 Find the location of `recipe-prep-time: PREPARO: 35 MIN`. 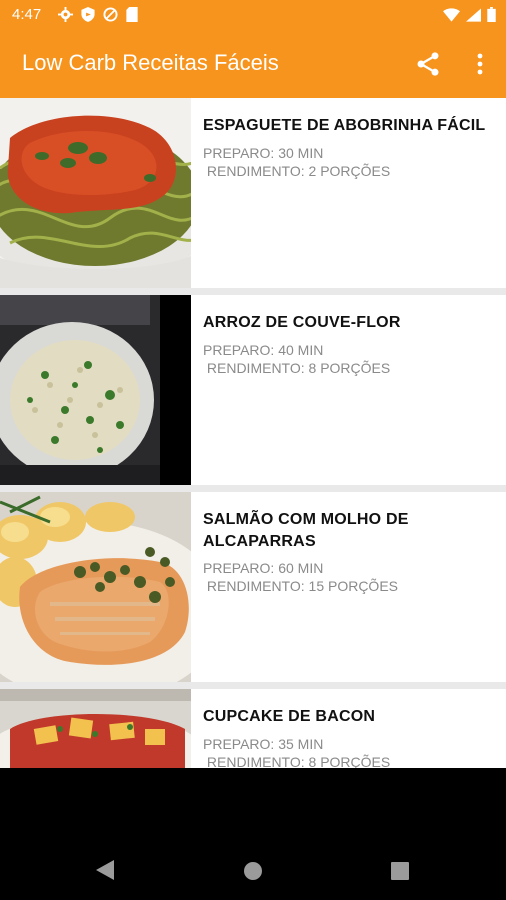

recipe-prep-time: PREPARO: 35 MIN is located at coordinates (263, 744).